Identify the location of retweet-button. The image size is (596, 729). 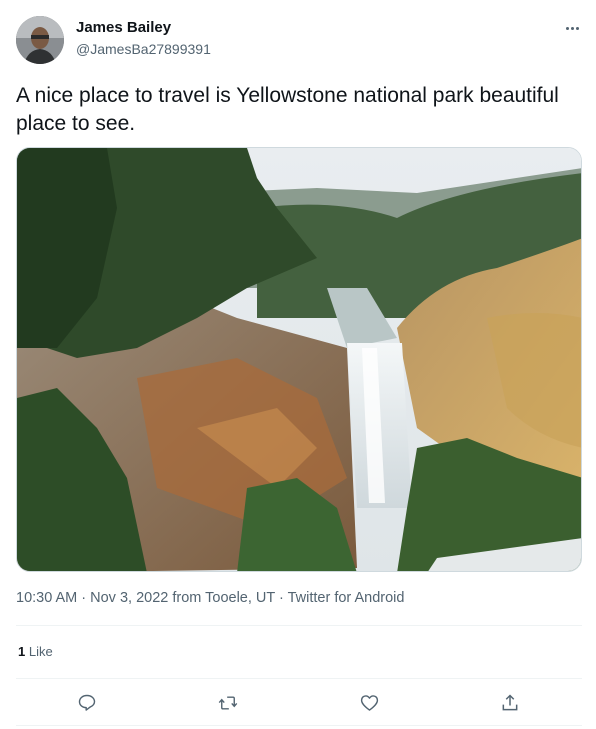
(228, 703).